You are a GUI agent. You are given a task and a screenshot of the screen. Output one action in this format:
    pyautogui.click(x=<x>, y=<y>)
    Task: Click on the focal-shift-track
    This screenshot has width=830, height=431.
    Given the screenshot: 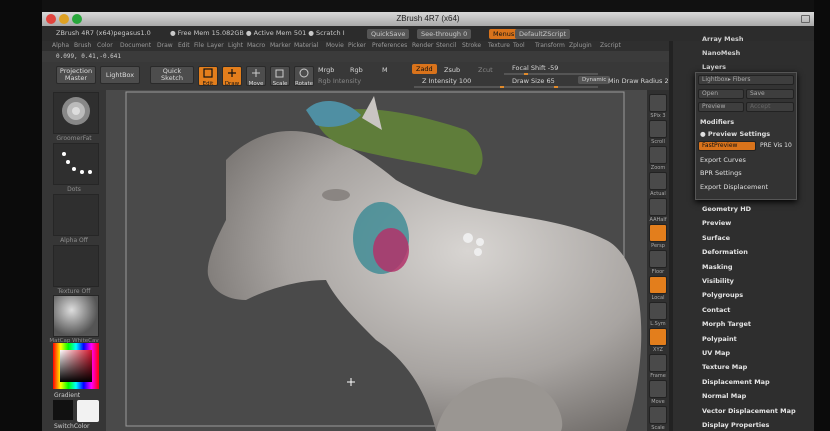 What is the action you would take?
    pyautogui.click(x=551, y=74)
    